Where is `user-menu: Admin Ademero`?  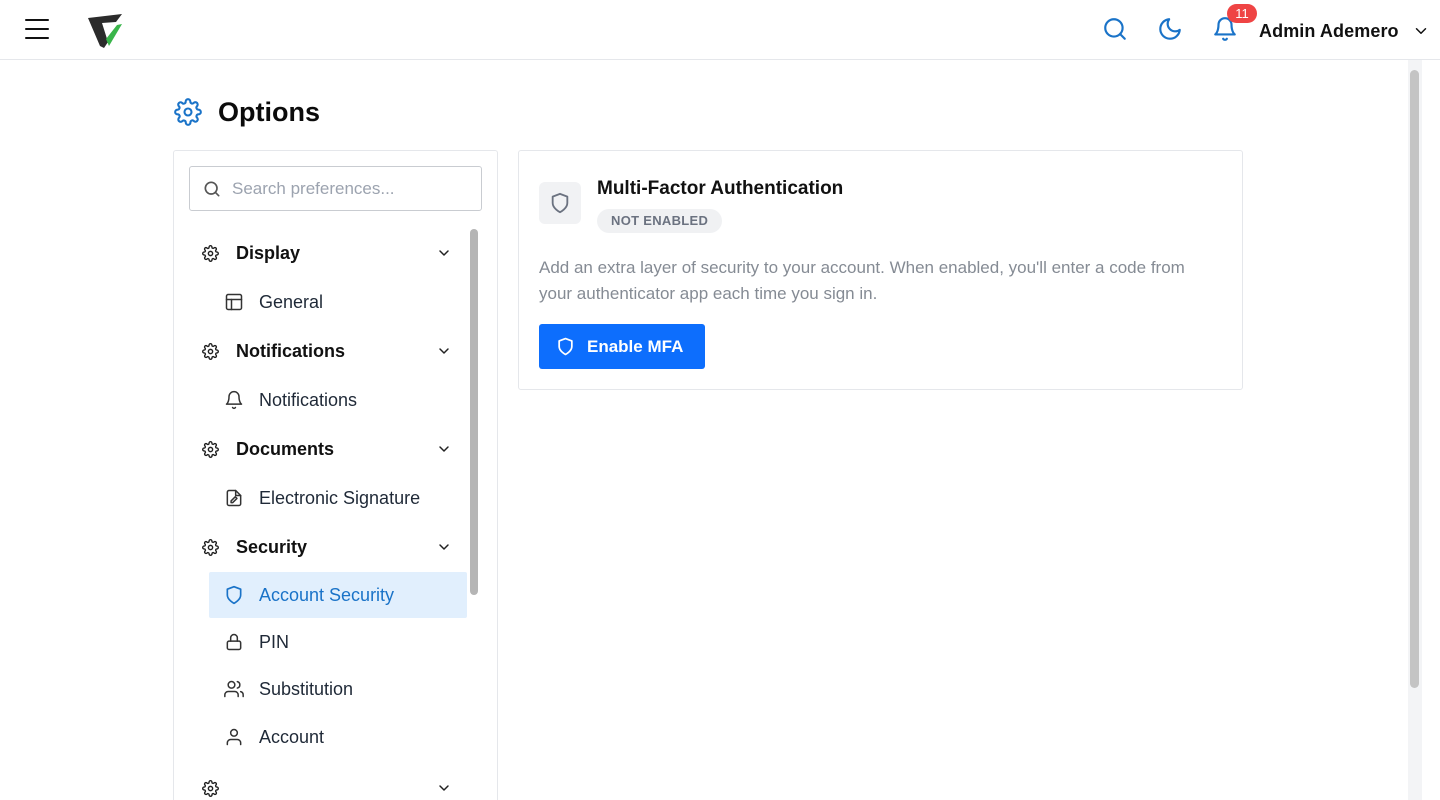
user-menu: Admin Ademero is located at coordinates (1344, 31).